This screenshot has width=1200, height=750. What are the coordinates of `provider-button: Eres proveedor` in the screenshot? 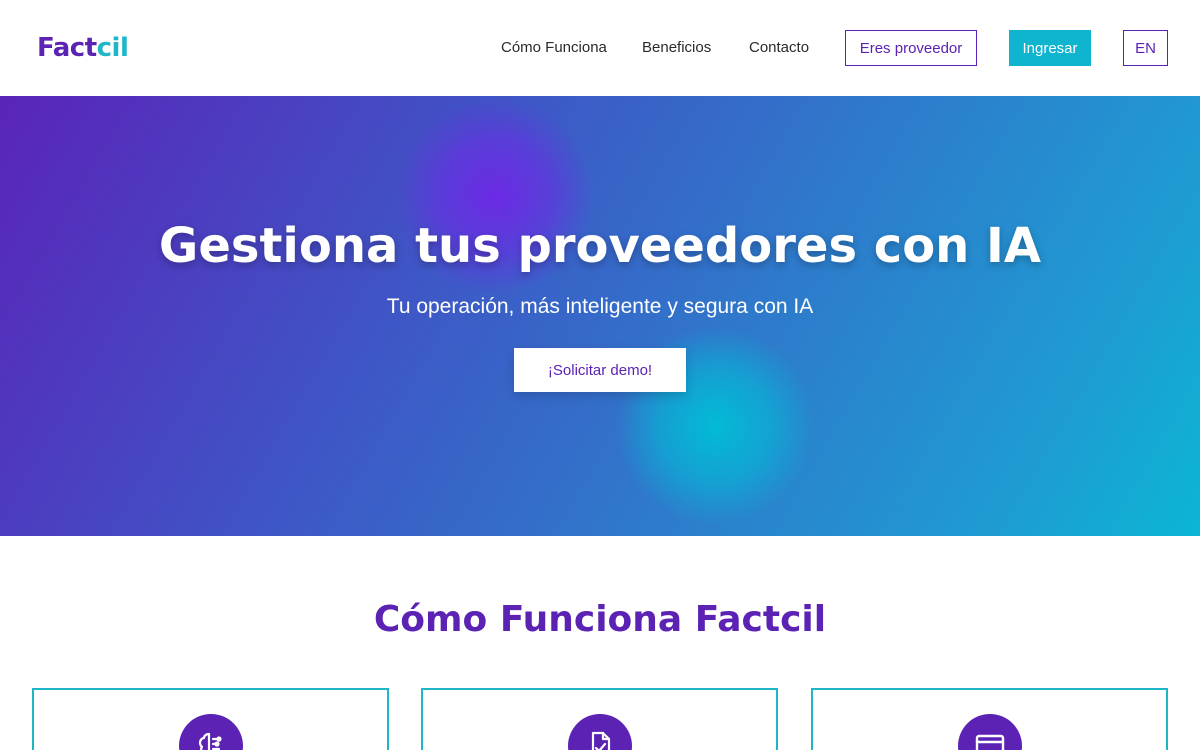 It's located at (911, 48).